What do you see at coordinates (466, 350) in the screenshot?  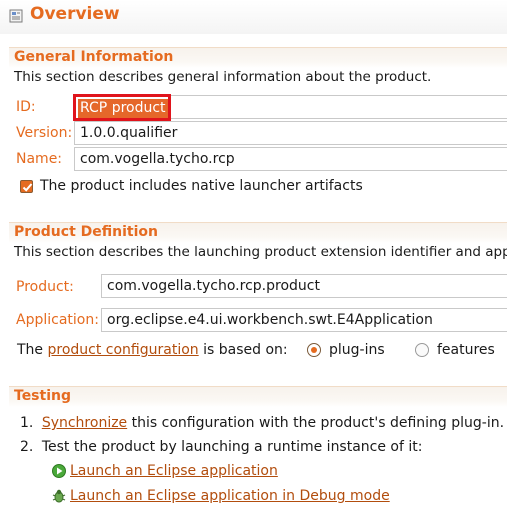 I see `features-label: features` at bounding box center [466, 350].